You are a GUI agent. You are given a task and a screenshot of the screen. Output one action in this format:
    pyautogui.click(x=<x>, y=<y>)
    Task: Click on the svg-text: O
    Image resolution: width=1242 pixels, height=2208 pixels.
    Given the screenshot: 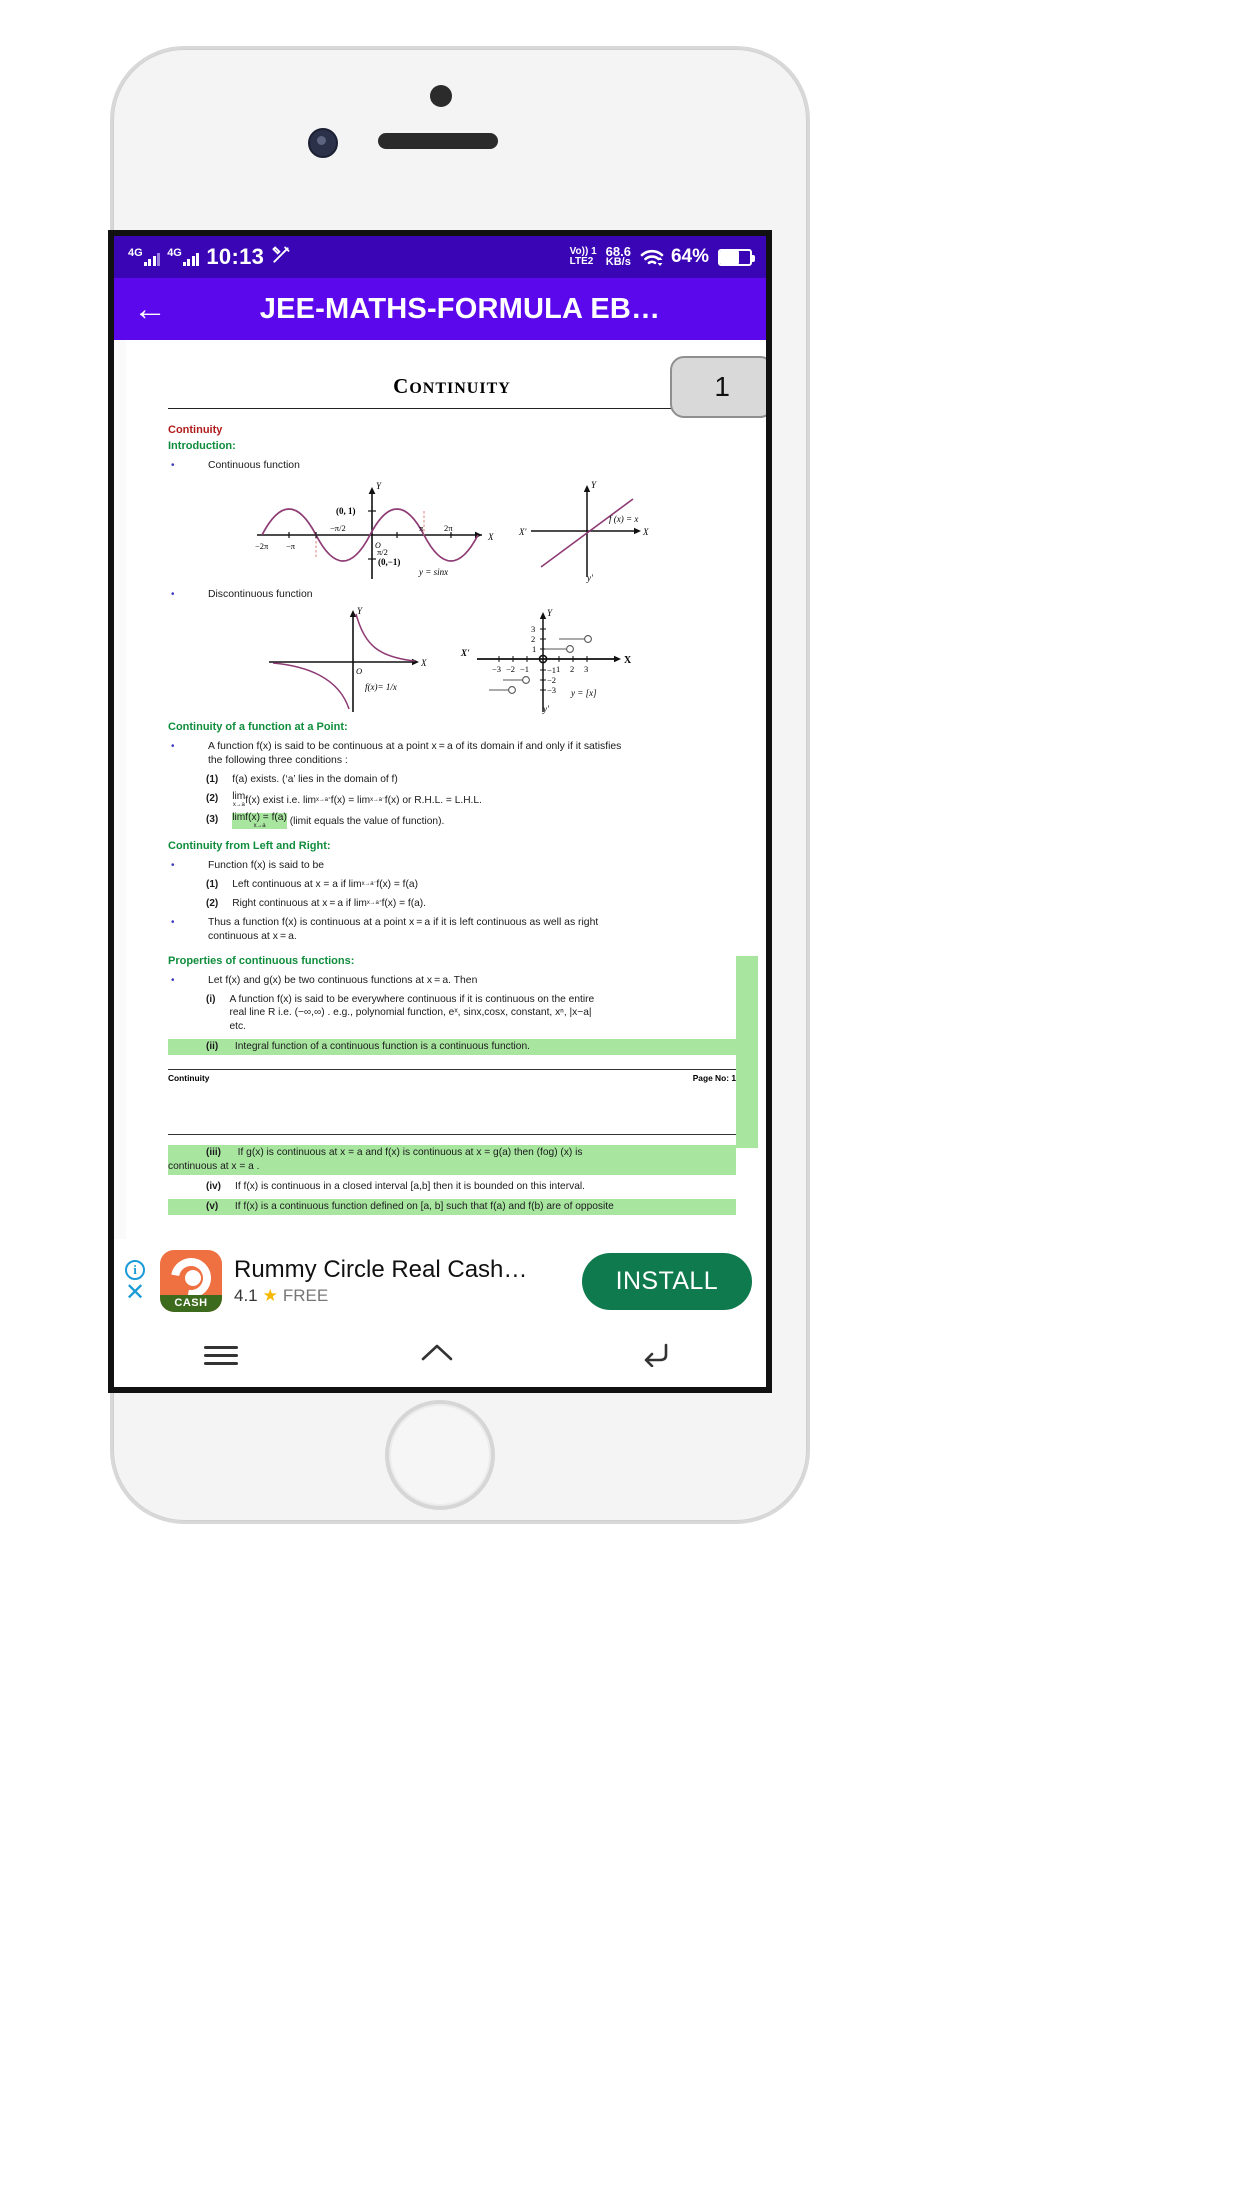 What is the action you would take?
    pyautogui.click(x=359, y=671)
    